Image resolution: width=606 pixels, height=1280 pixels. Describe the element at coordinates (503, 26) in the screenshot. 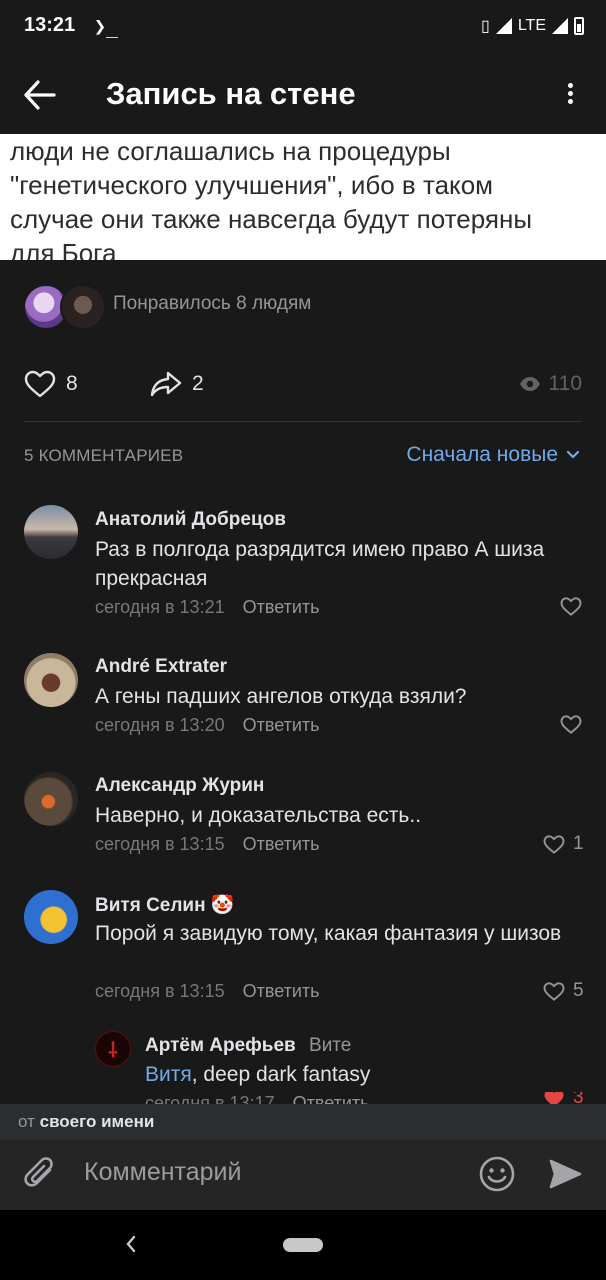

I see `signal-icon` at that location.